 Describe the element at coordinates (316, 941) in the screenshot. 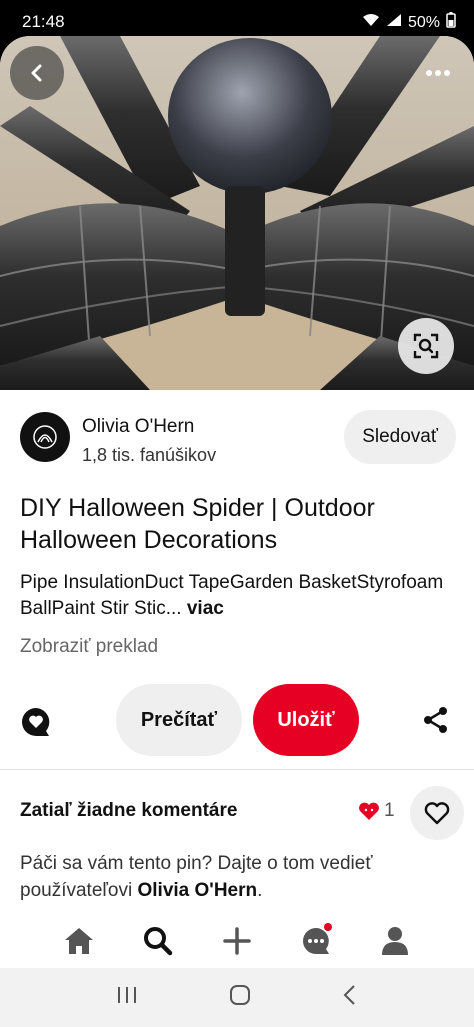

I see `nav-messages` at that location.